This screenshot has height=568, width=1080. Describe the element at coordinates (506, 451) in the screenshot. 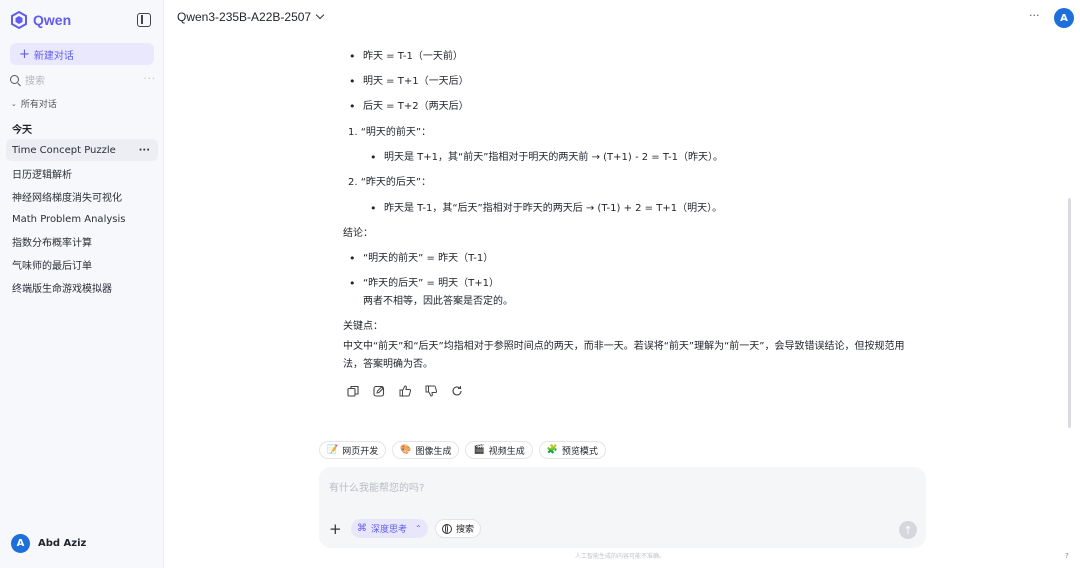

I see `chip-label: 视频生成` at that location.